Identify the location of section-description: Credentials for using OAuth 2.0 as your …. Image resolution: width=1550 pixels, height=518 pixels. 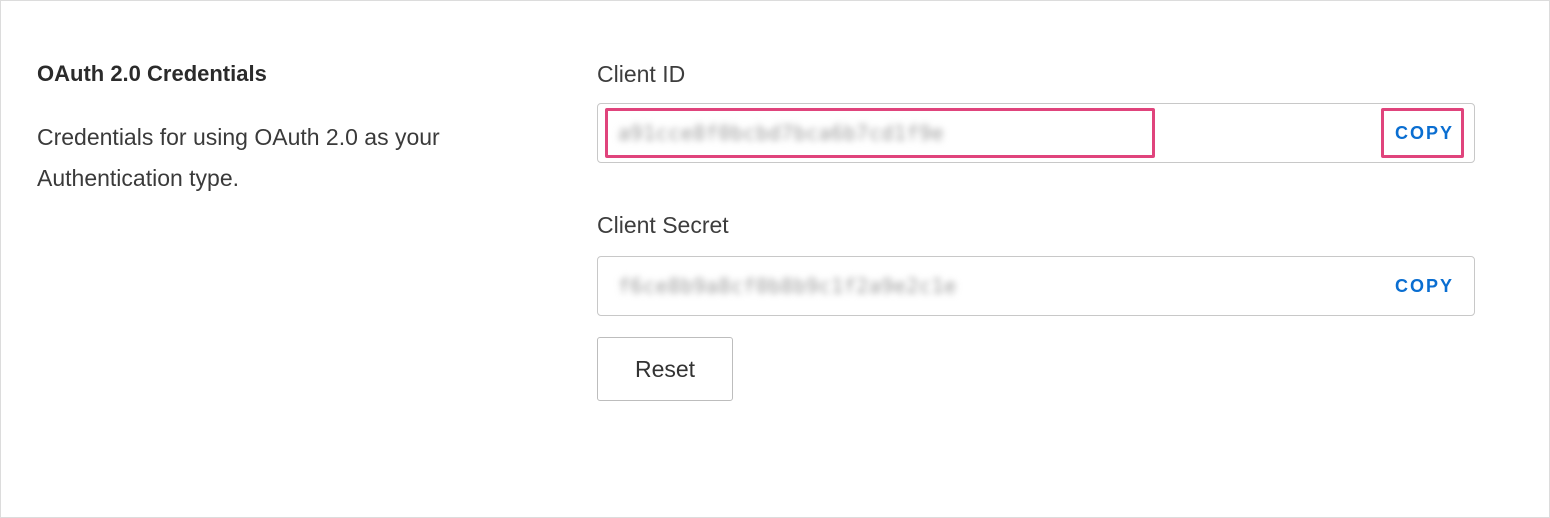
(238, 157).